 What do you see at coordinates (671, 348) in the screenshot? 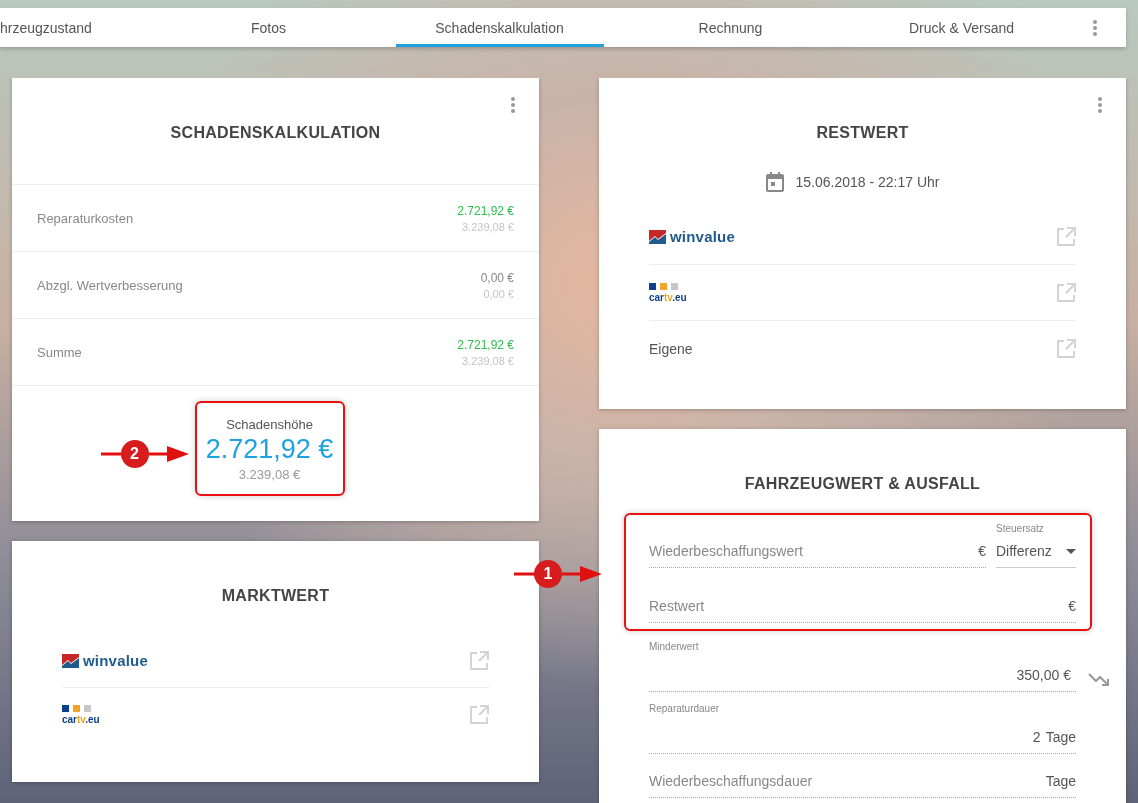
I see `provider-name: Eigene` at bounding box center [671, 348].